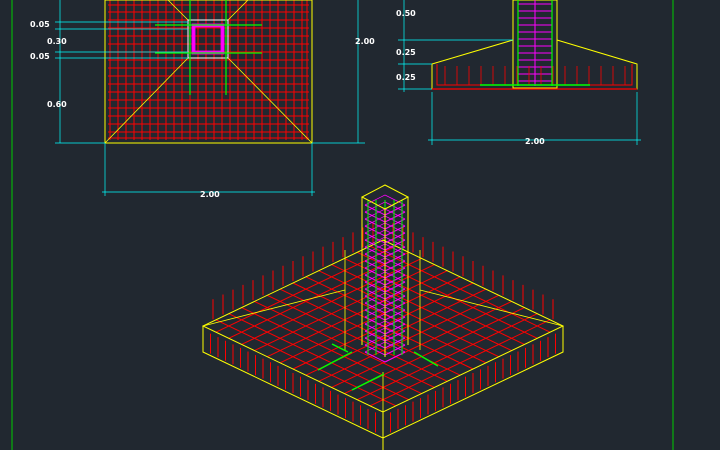 Image resolution: width=720 pixels, height=450 pixels. I want to click on dim-label: 0.50, so click(406, 13).